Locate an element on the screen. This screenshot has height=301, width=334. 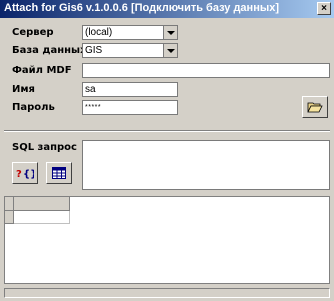
run-query-button: ? {} is located at coordinates (25, 173).